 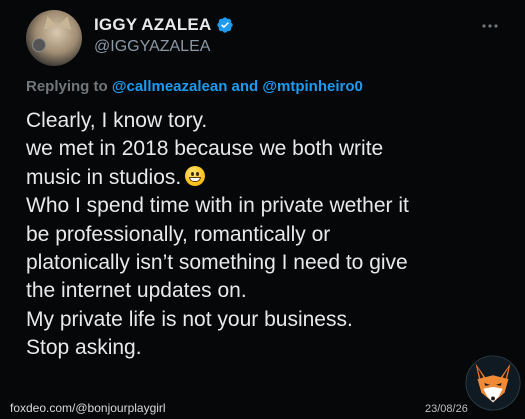 I want to click on tweet-line: My private life is not your business., so click(x=189, y=319).